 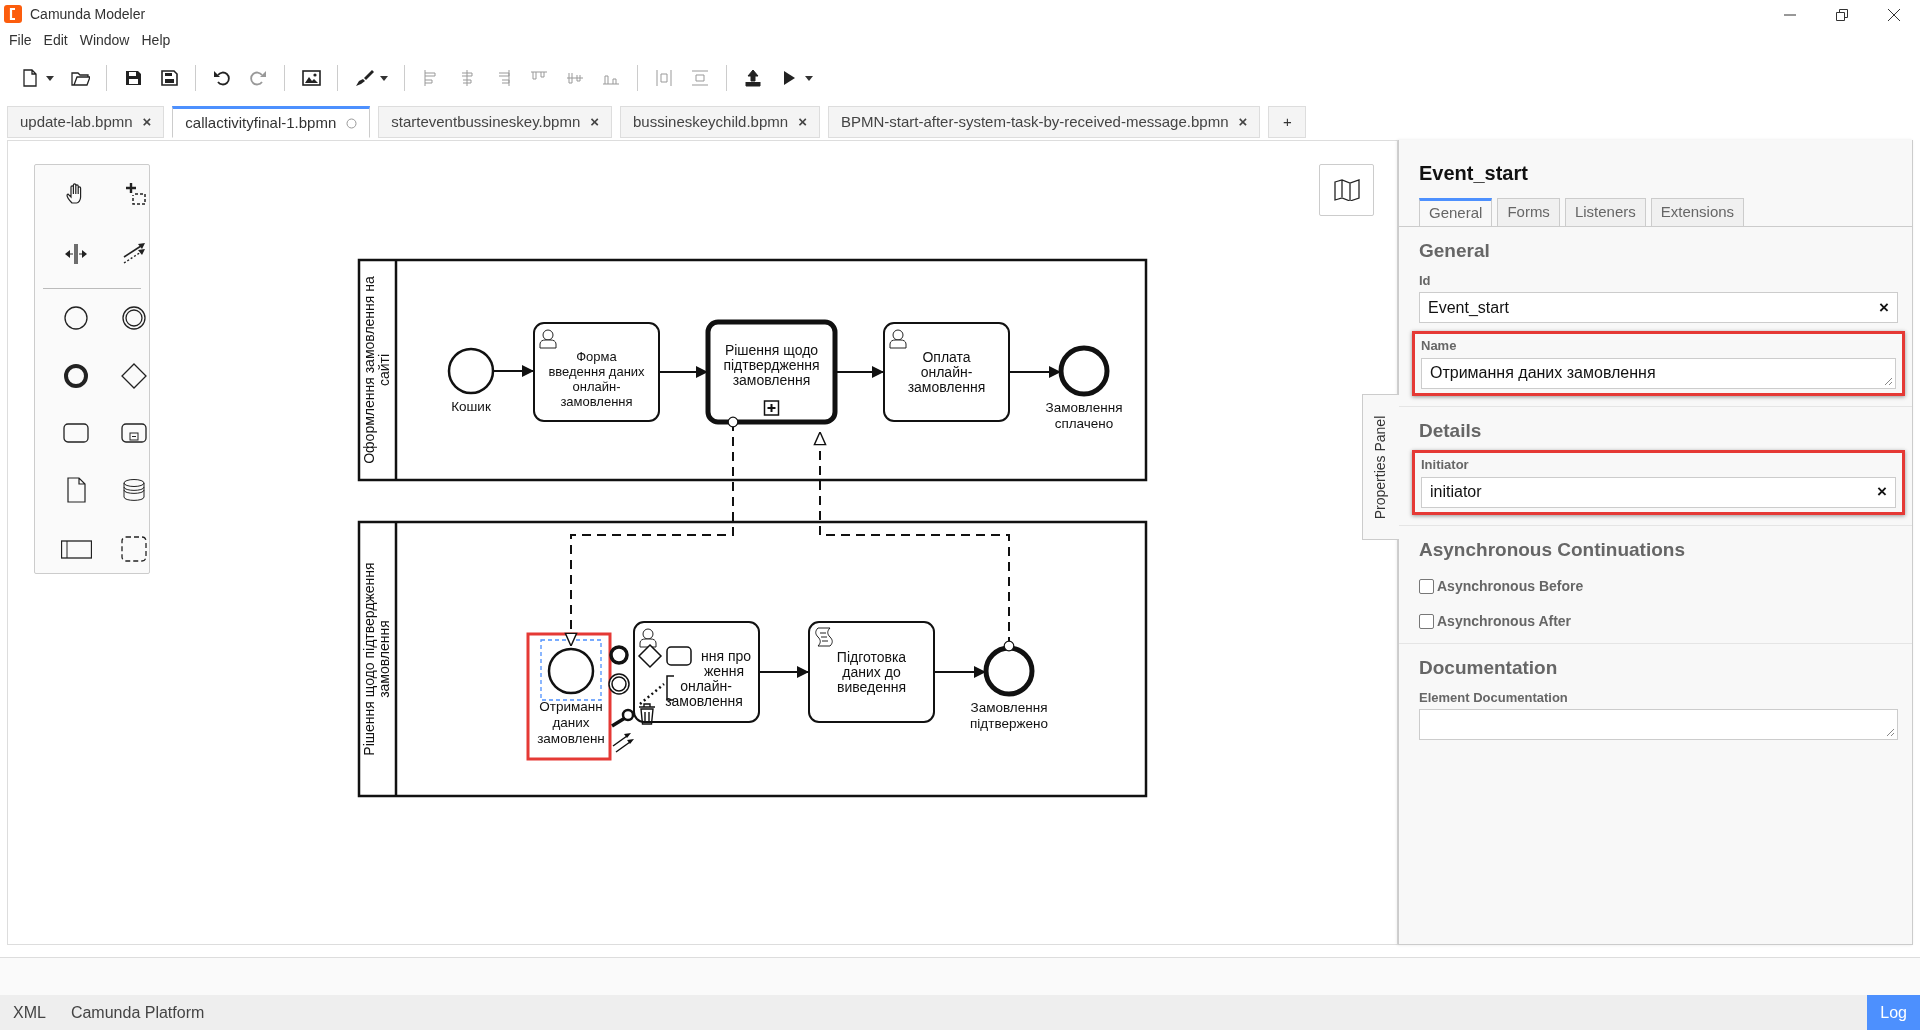 What do you see at coordinates (1044, 122) in the screenshot?
I see `file-tab: BPMN-start-after-system-task-by-received-message.bpmn ×` at bounding box center [1044, 122].